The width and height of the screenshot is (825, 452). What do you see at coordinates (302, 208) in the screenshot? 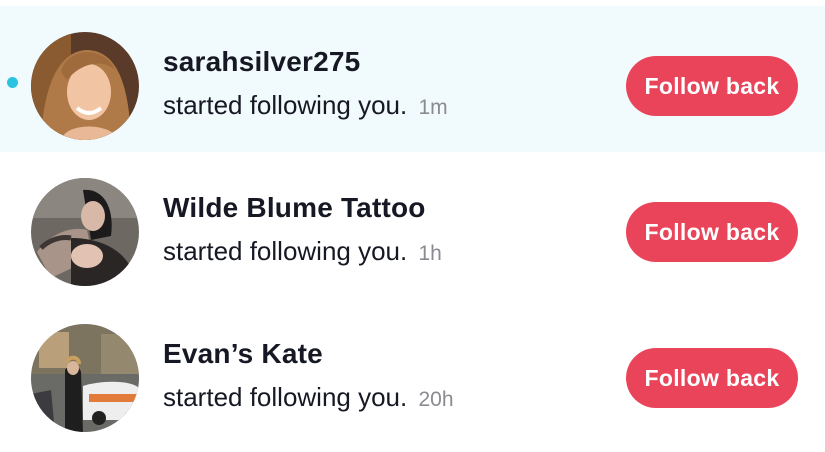
I see `username: Wilde Blume Tattoo` at bounding box center [302, 208].